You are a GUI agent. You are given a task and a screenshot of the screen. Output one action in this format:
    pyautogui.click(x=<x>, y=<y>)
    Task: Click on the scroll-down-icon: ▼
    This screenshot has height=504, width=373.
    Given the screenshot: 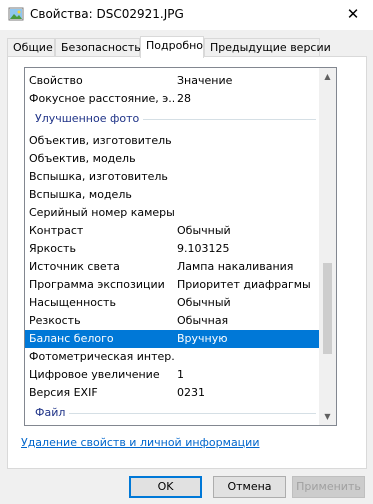 What is the action you would take?
    pyautogui.click(x=327, y=416)
    